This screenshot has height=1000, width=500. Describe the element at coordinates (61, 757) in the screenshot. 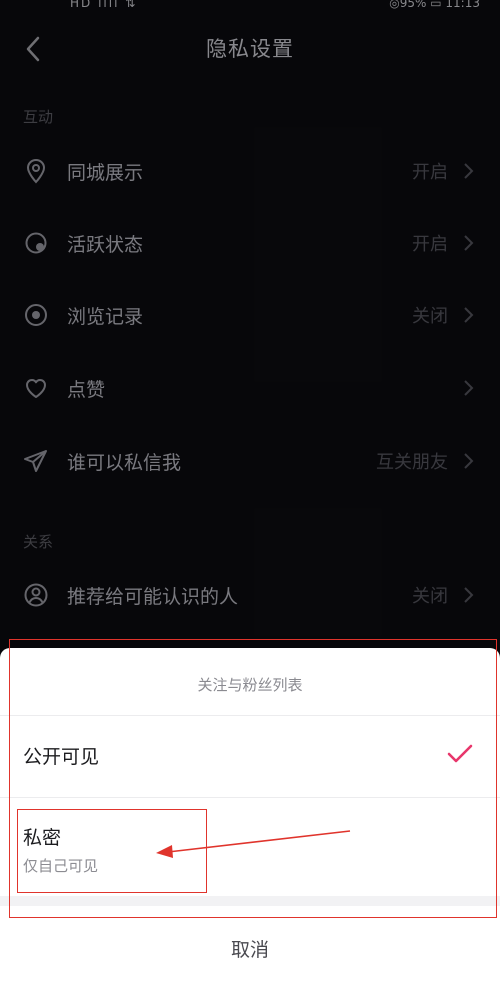

I see `option-label: 公开可见` at that location.